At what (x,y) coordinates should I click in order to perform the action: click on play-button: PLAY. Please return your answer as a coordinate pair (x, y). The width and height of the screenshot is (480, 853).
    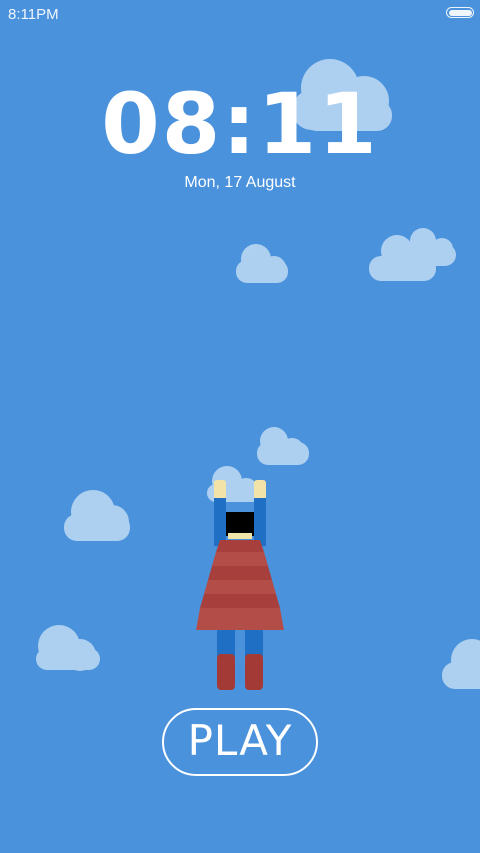
    Looking at the image, I should click on (240, 742).